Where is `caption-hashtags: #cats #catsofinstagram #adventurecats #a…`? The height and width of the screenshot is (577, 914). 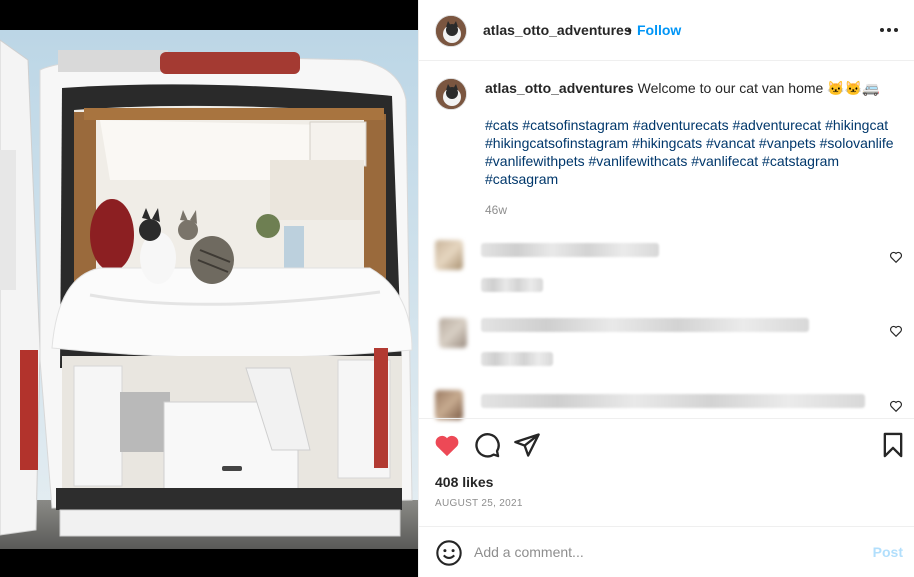 caption-hashtags: #cats #catsofinstagram #adventurecats #a… is located at coordinates (690, 152).